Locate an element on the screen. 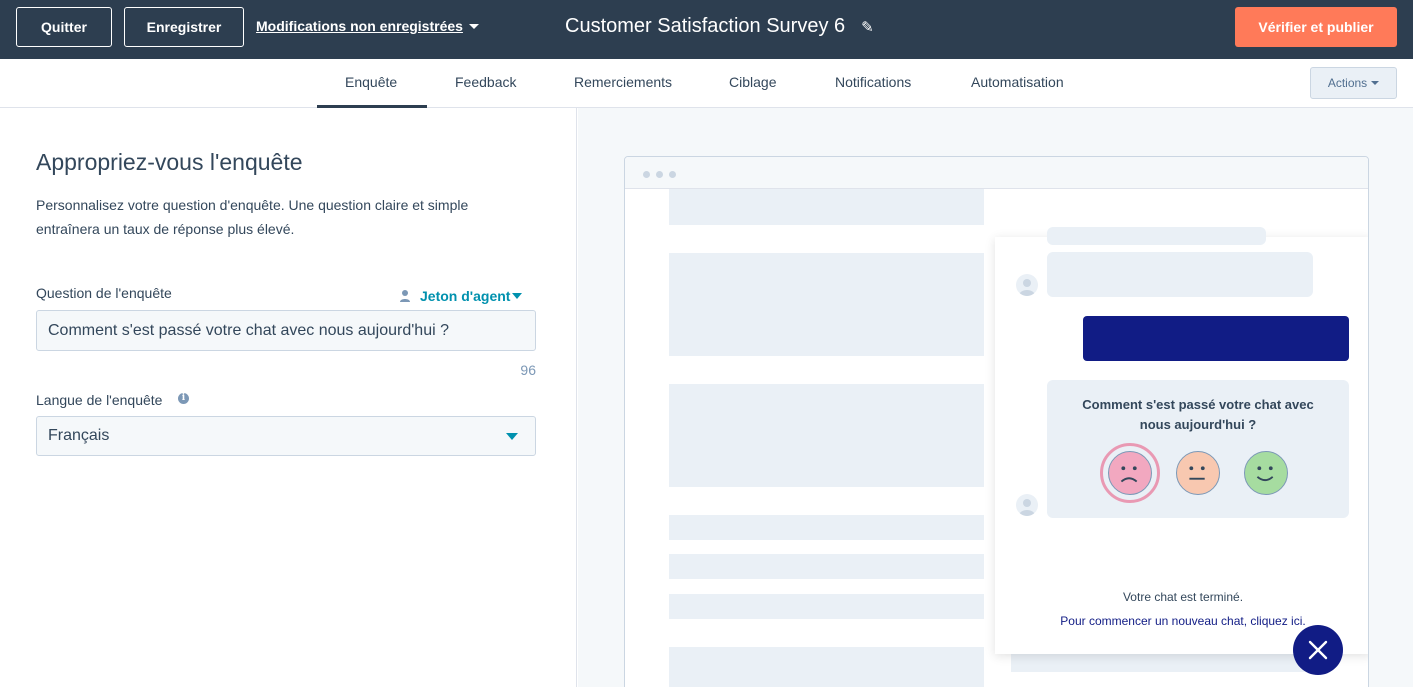 This screenshot has height=687, width=1413. browser-toolbar is located at coordinates (996, 173).